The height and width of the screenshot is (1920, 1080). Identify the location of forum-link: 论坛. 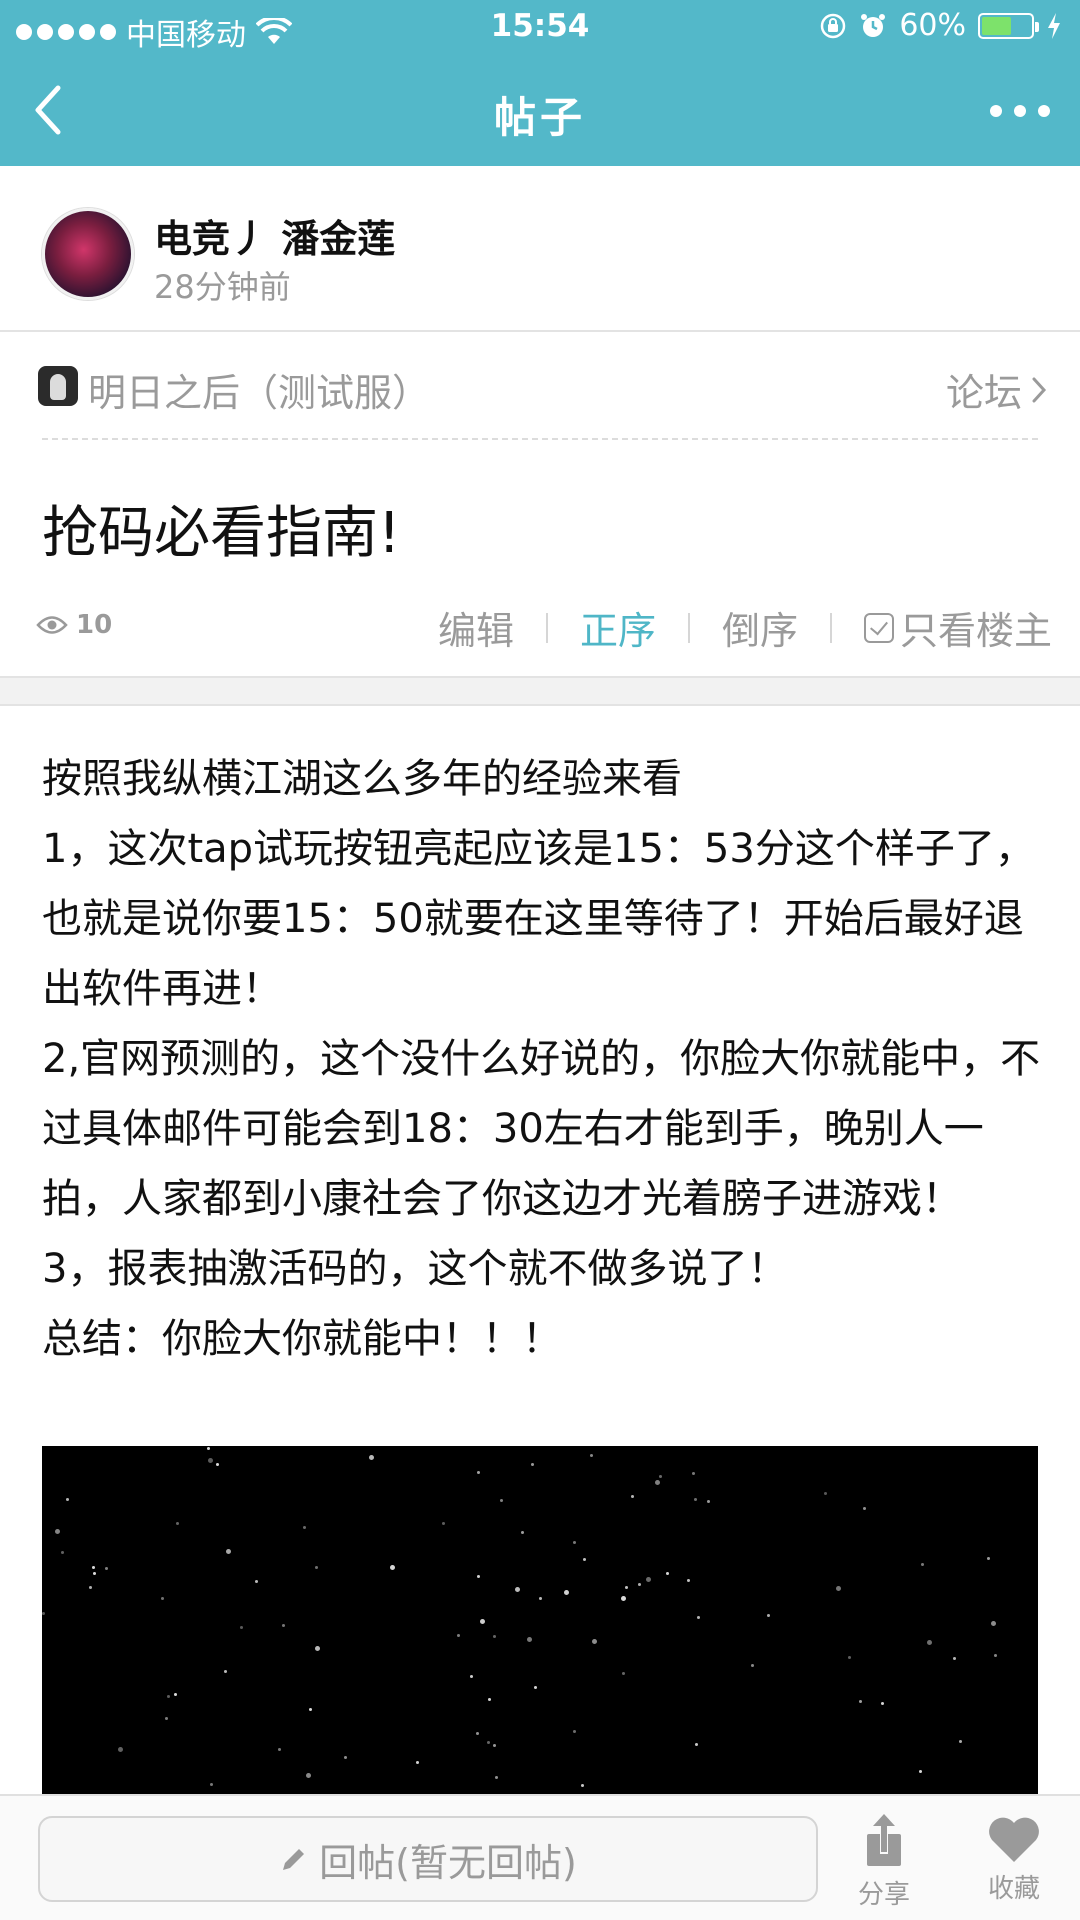
(997, 389).